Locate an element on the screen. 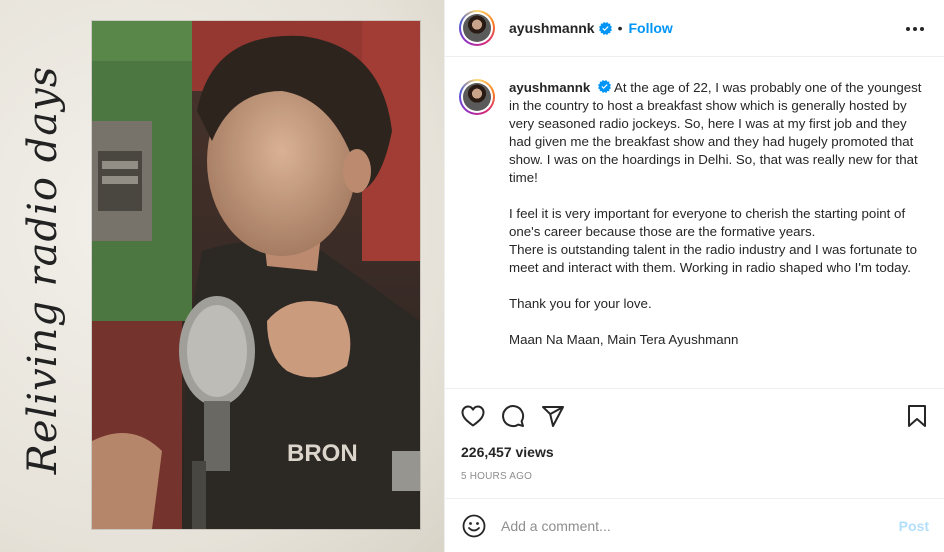 The height and width of the screenshot is (552, 944). comment-input is located at coordinates (700, 525).